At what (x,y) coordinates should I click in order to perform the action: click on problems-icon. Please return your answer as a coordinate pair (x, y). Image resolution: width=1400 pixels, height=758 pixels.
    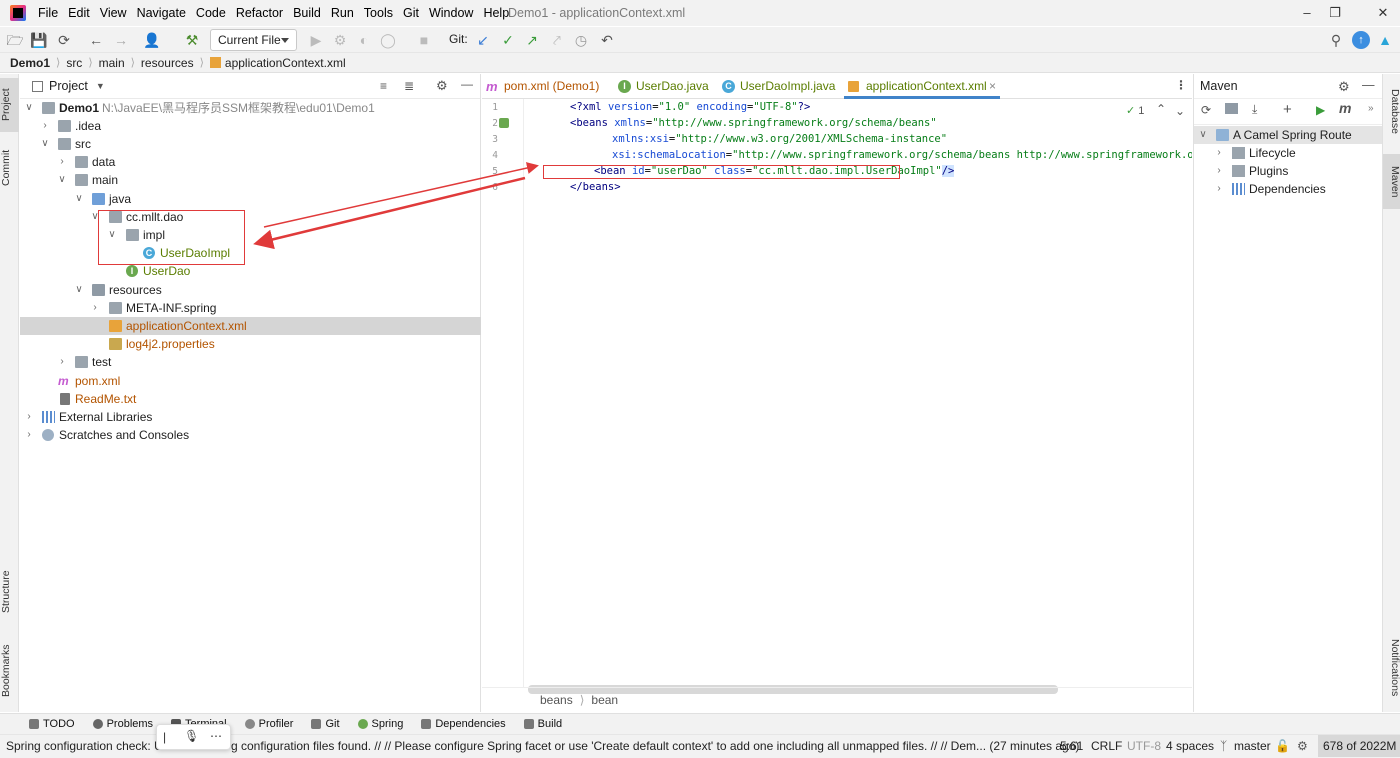
    Looking at the image, I should click on (97, 724).